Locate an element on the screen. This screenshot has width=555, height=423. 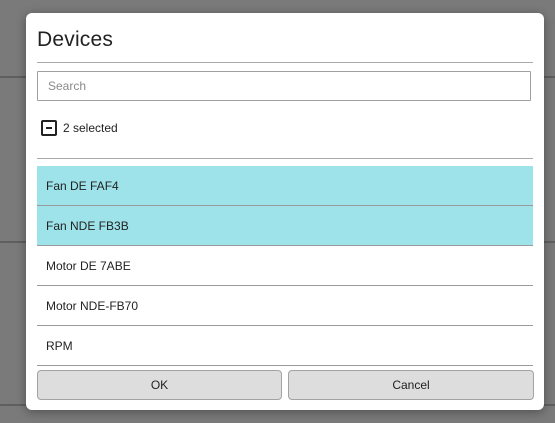
list-item-label: Motor NDE-FB70 is located at coordinates (92, 305).